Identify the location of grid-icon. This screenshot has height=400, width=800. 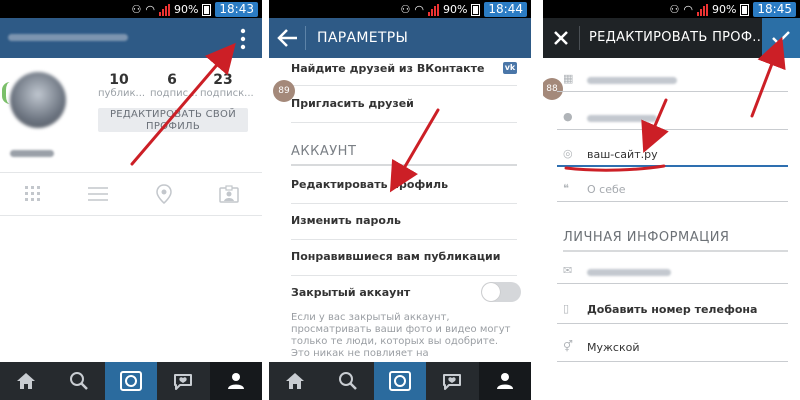
(33, 194).